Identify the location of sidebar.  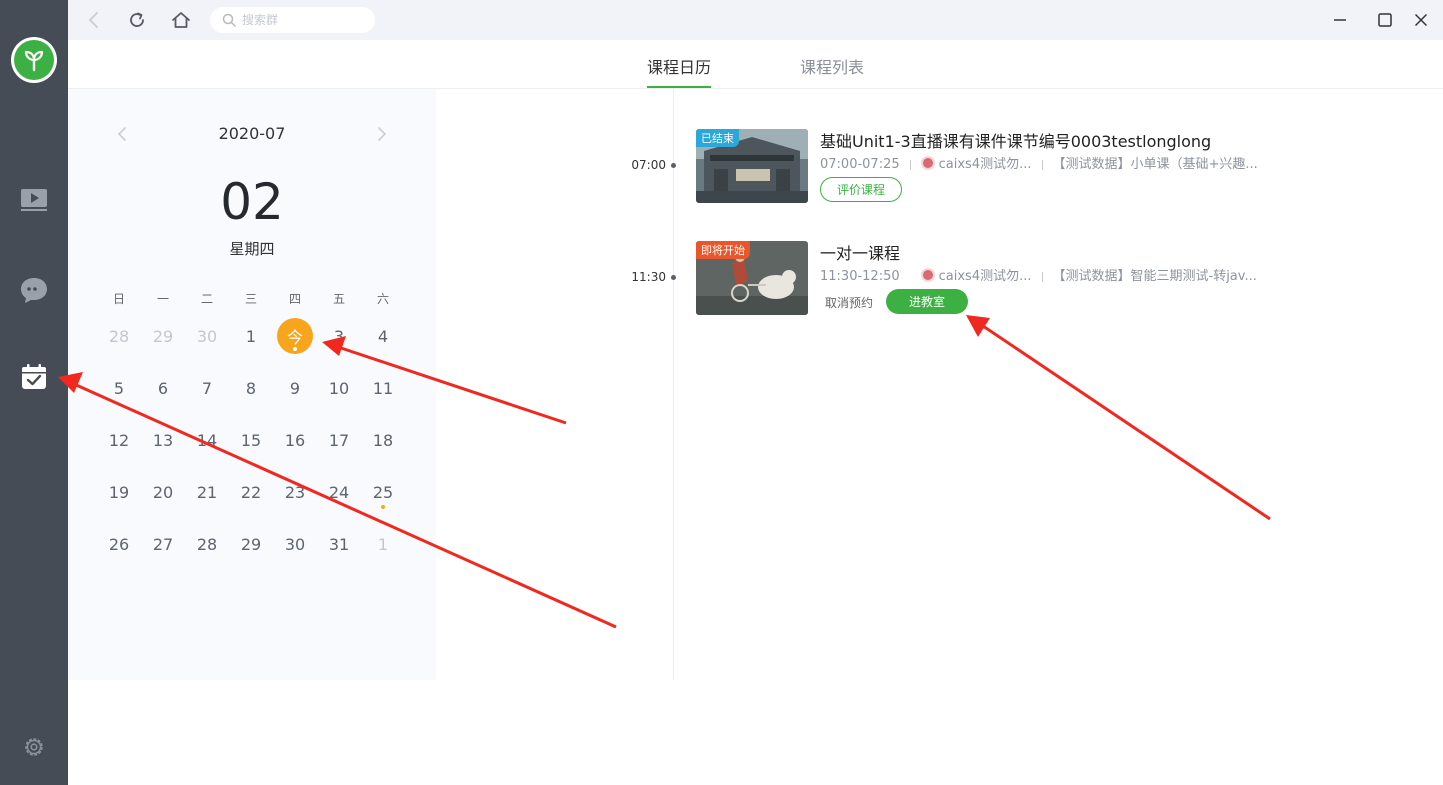
(34, 392).